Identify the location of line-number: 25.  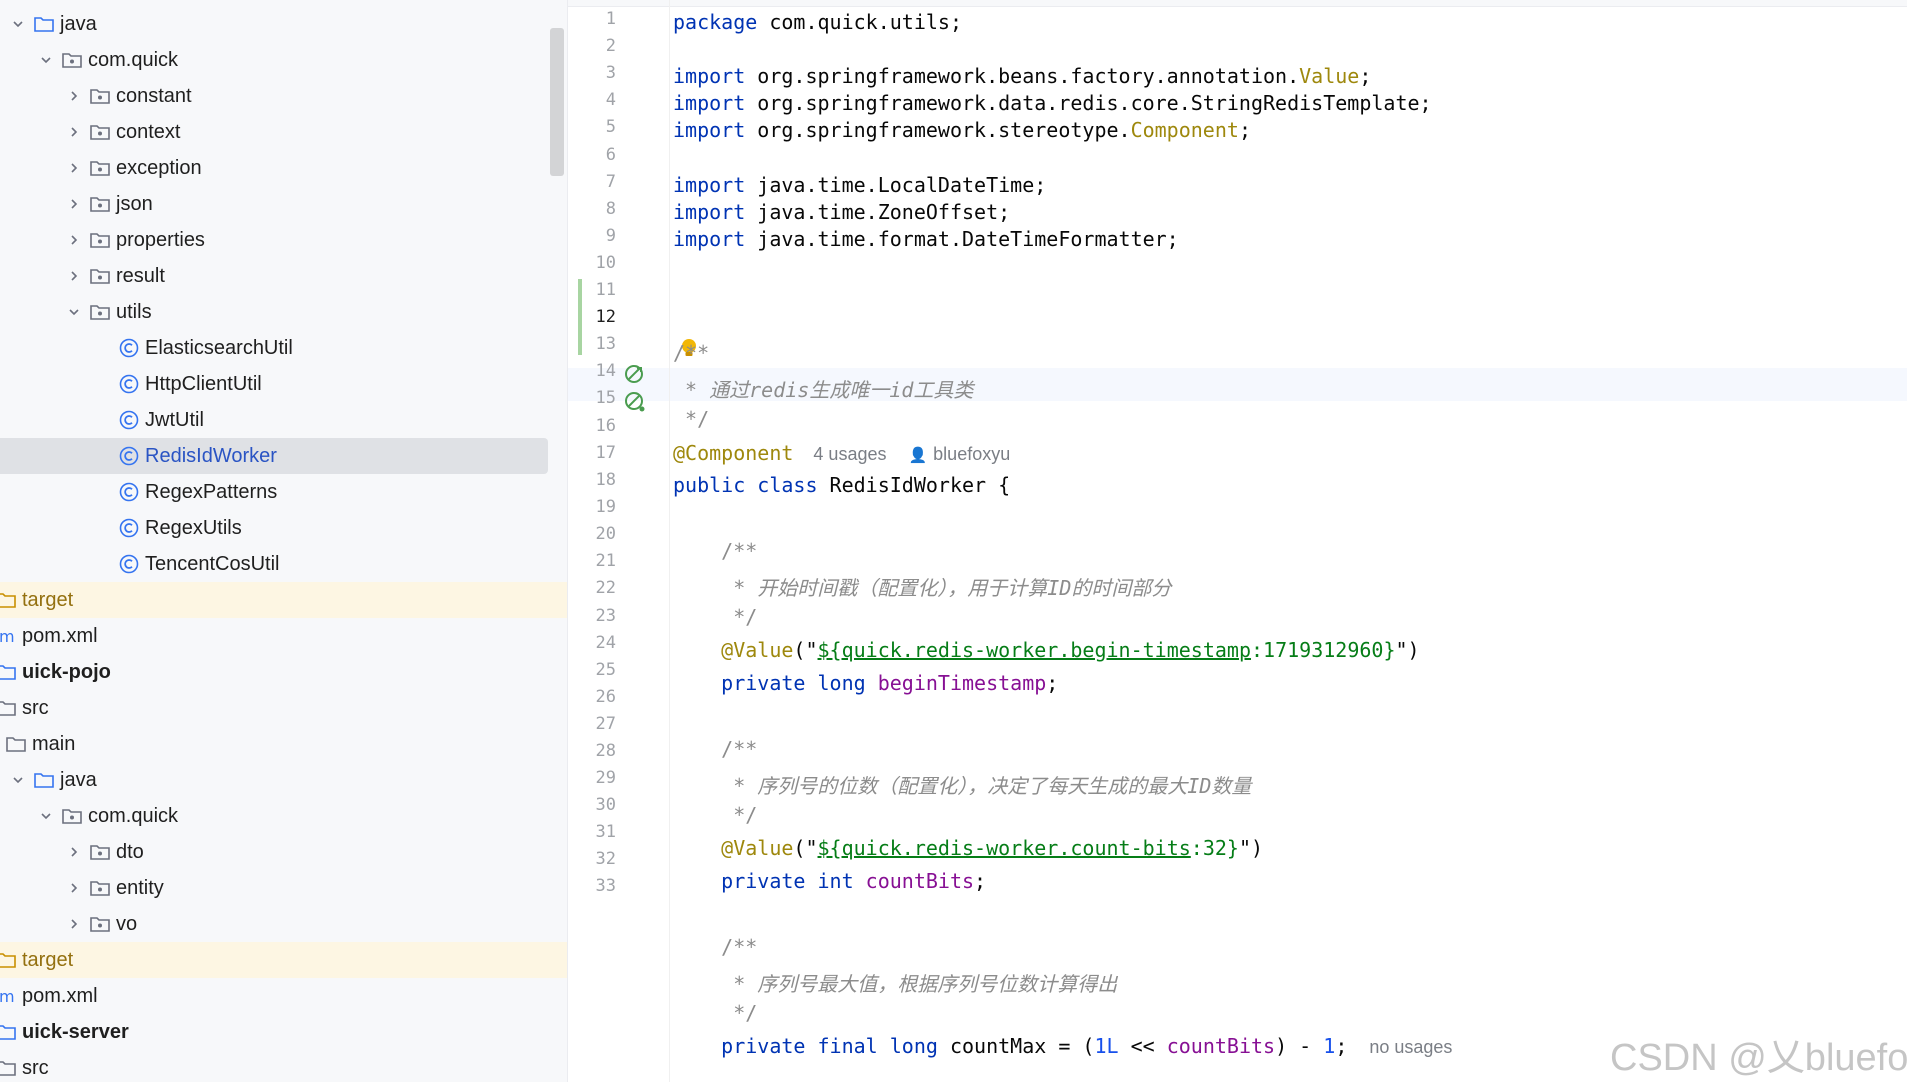
(592, 670).